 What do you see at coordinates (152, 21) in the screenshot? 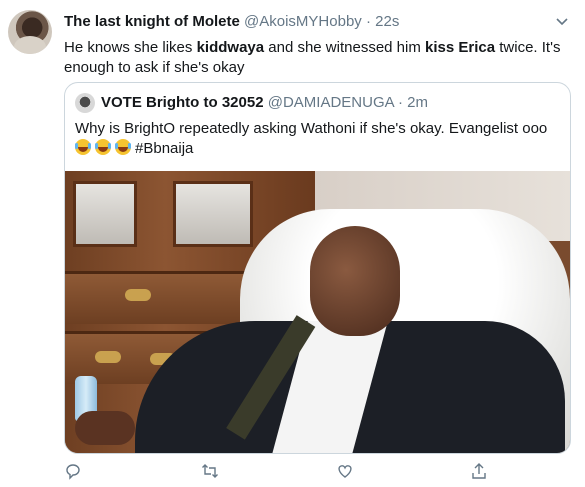
I see `author-name: The last knight of Molete` at bounding box center [152, 21].